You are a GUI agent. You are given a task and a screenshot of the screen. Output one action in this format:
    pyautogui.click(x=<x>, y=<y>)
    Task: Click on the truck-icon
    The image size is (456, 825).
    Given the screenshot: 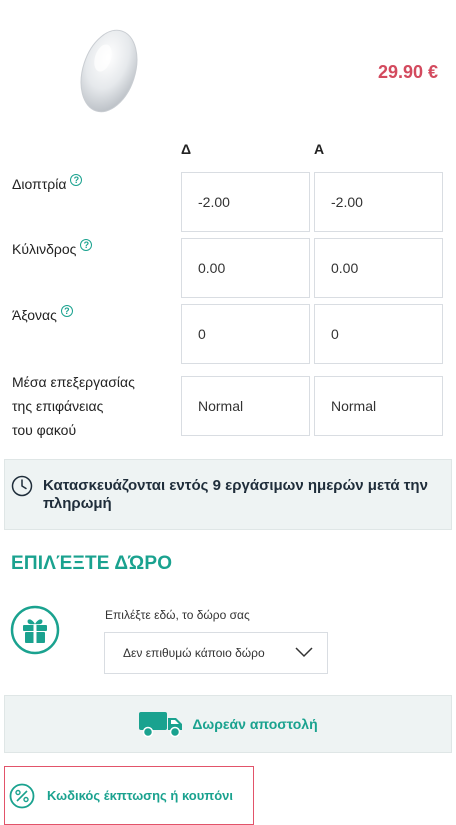 What is the action you would take?
    pyautogui.click(x=161, y=725)
    